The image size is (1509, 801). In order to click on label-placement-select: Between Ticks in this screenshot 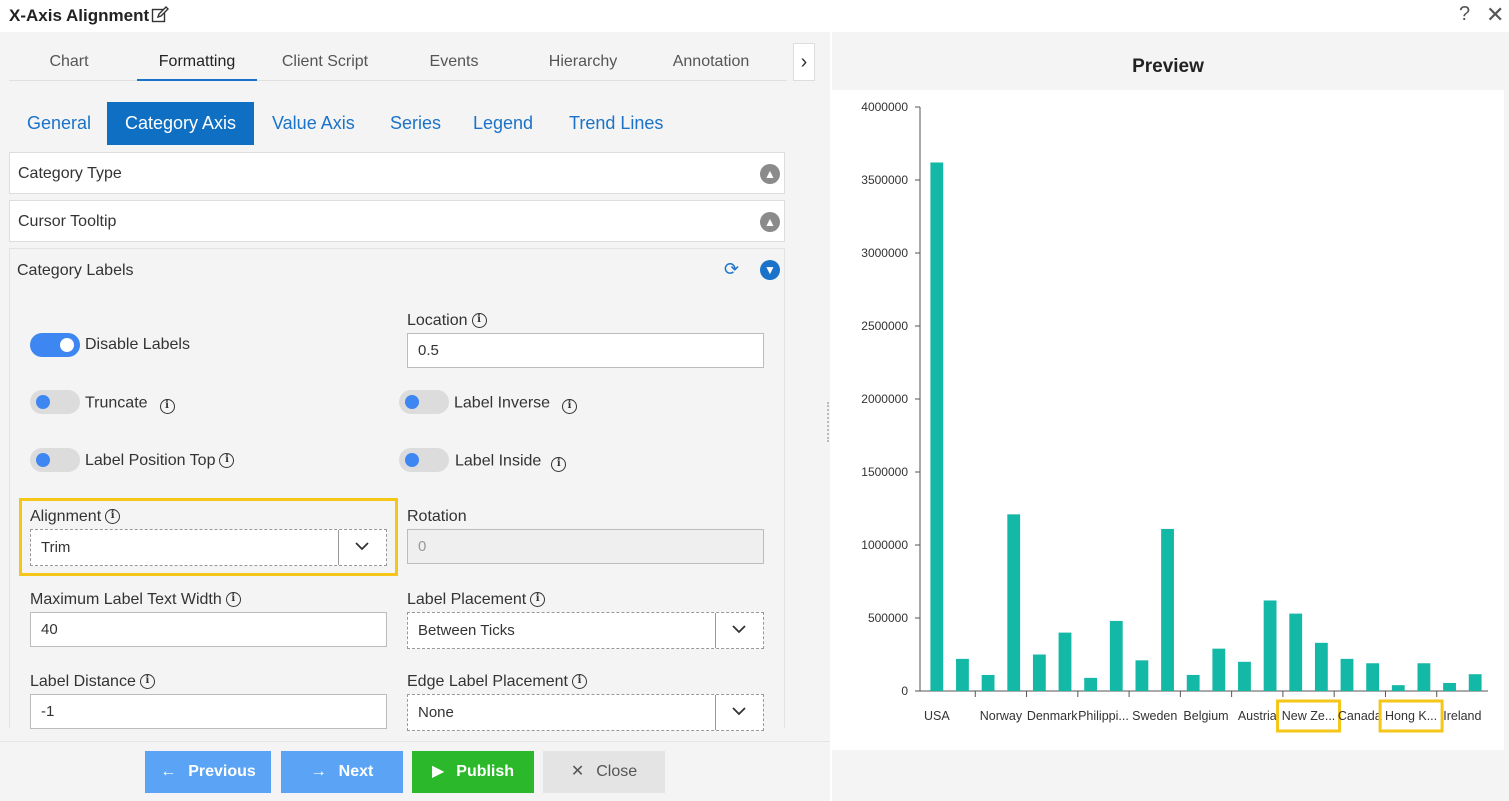, I will do `click(585, 630)`.